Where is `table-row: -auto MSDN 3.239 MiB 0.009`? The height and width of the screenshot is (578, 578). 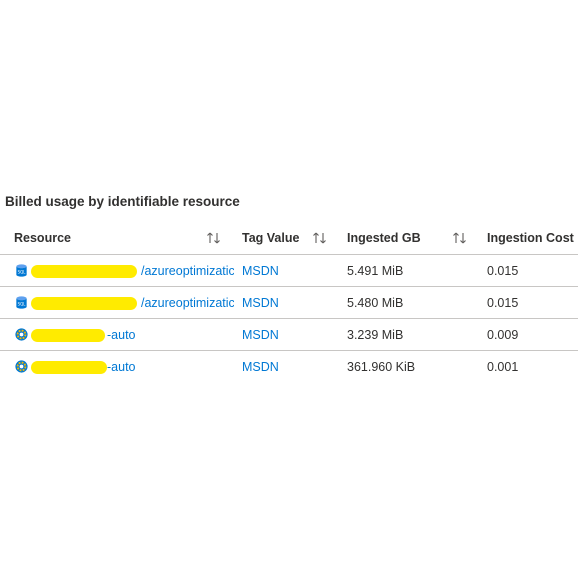 table-row: -auto MSDN 3.239 MiB 0.009 is located at coordinates (289, 335).